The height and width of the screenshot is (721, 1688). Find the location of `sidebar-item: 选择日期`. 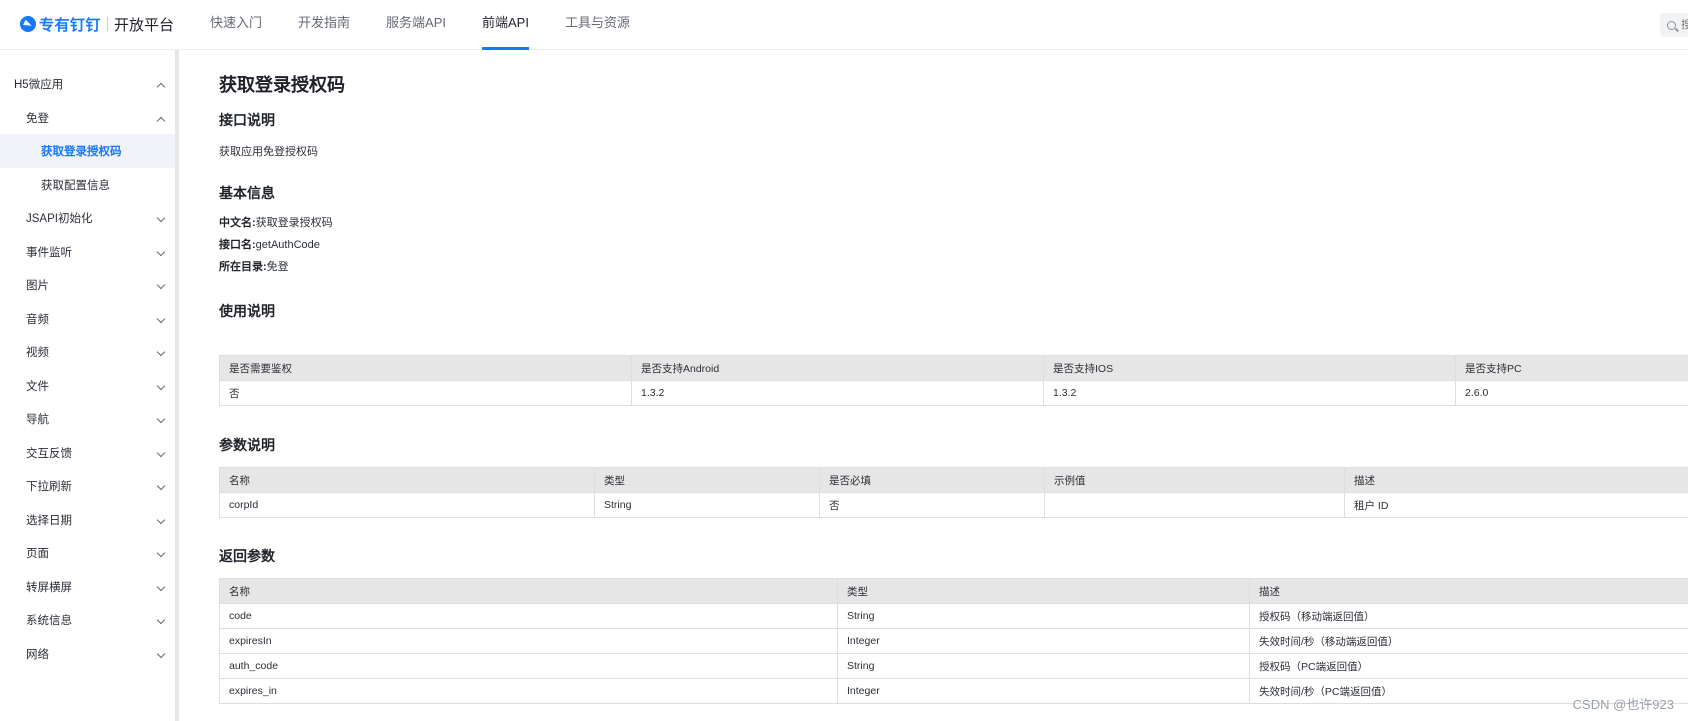

sidebar-item: 选择日期 is located at coordinates (87, 520).